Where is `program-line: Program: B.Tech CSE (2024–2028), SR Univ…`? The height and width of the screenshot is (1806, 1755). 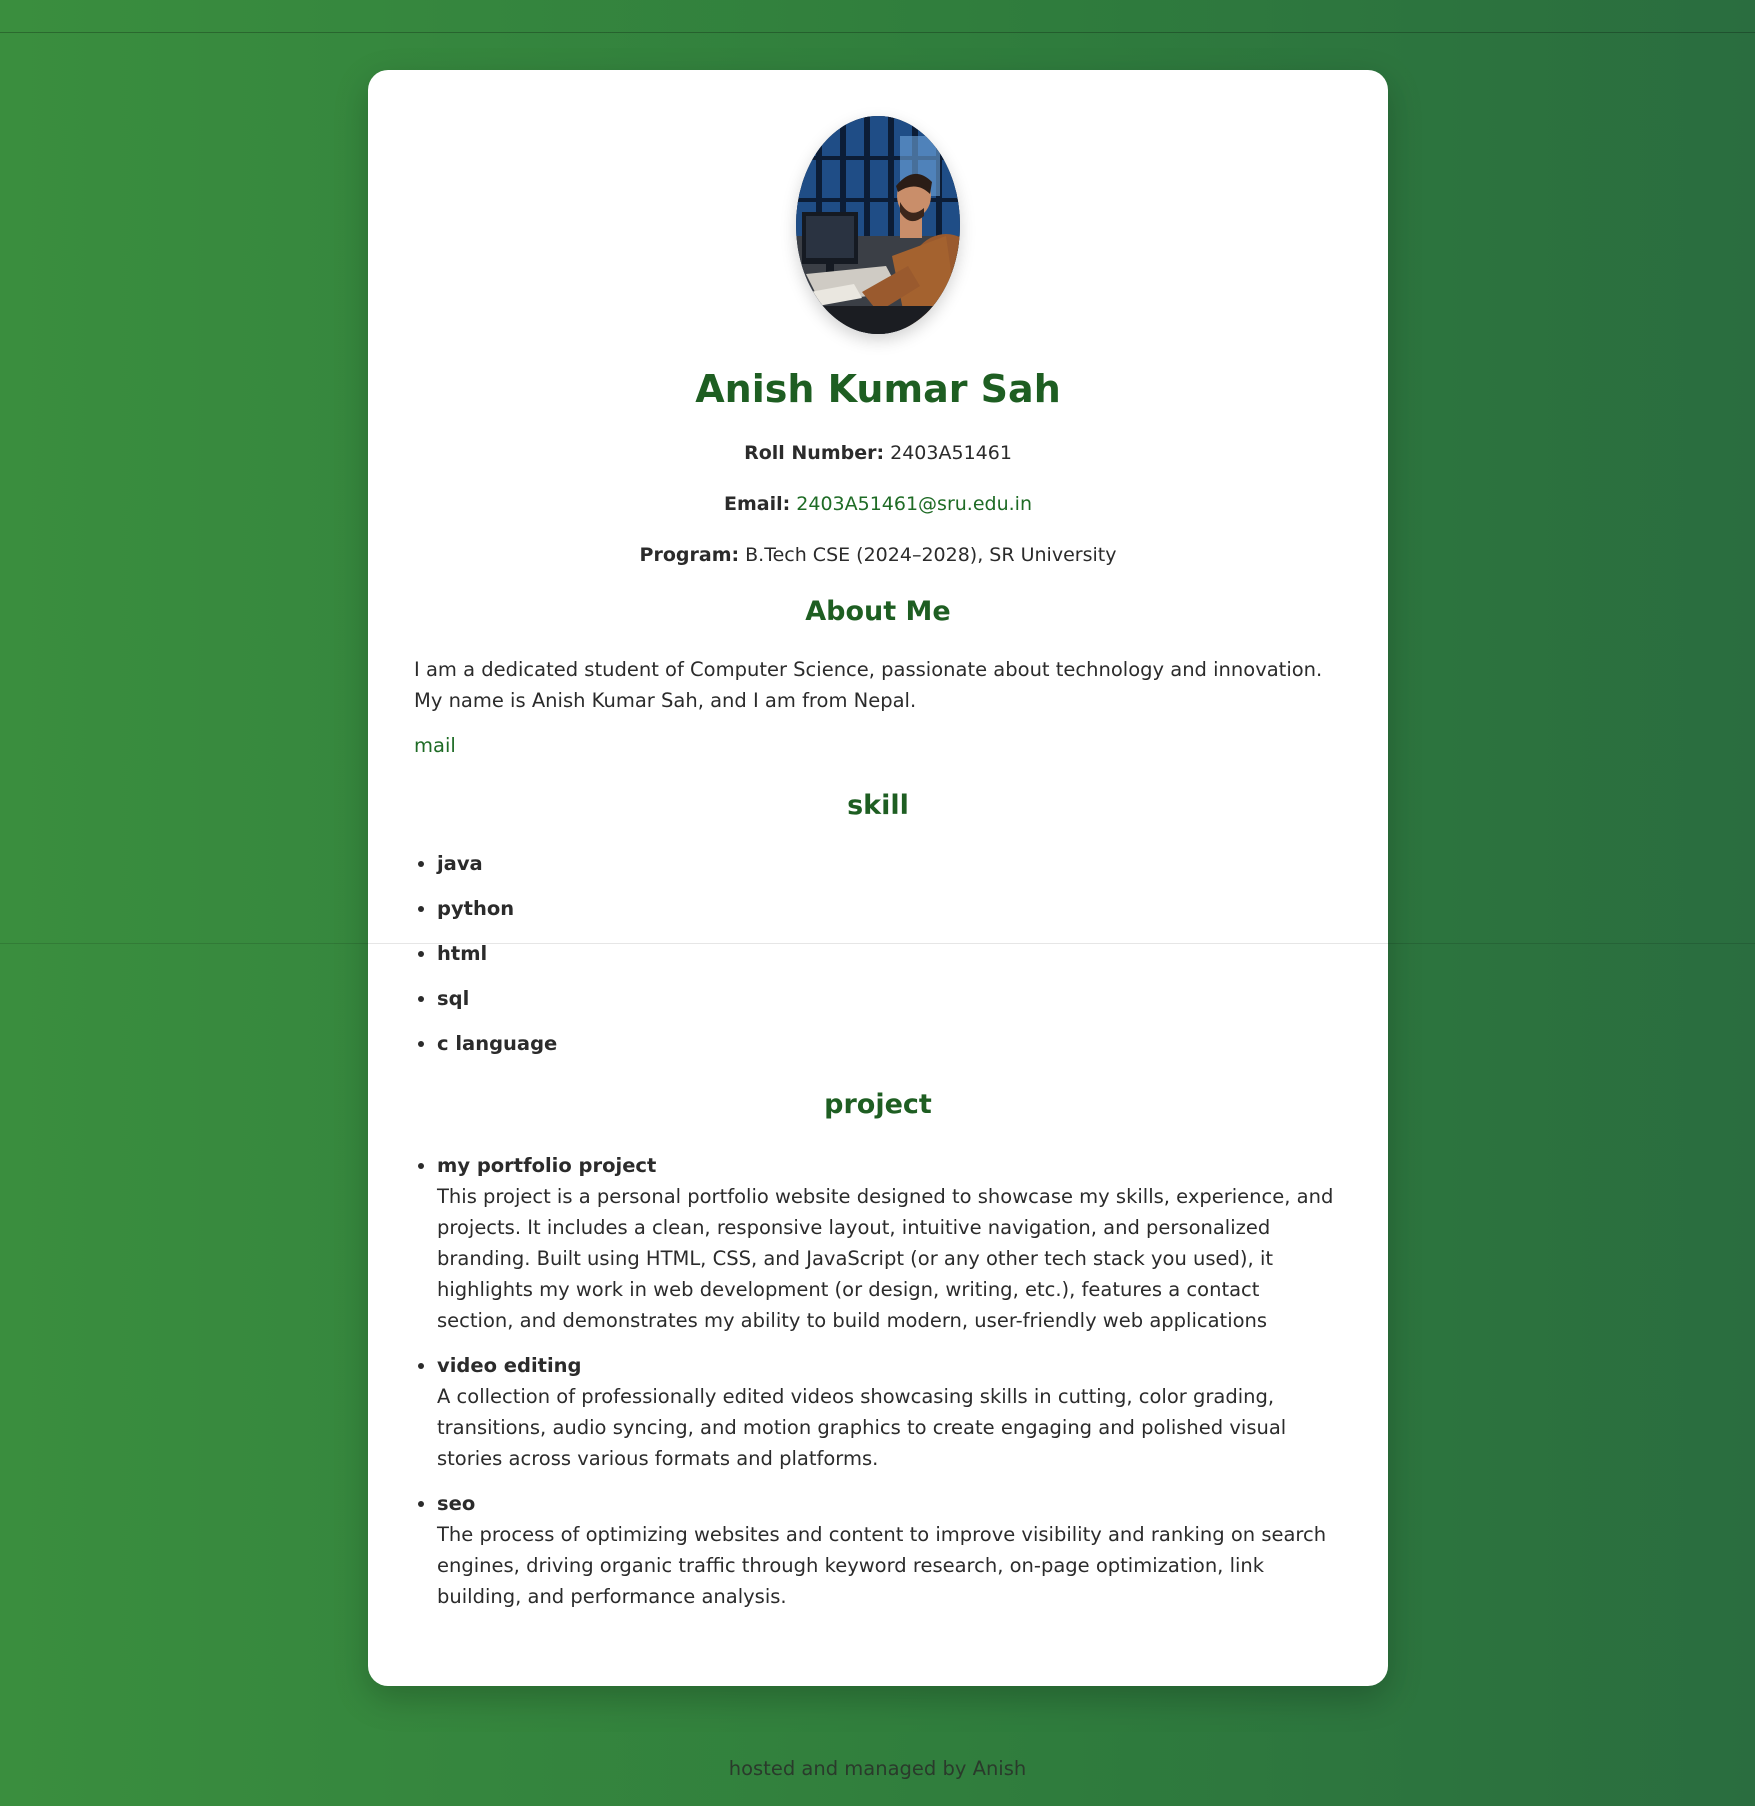
program-line: Program: B.Tech CSE (2024–2028), SR Univ… is located at coordinates (878, 555).